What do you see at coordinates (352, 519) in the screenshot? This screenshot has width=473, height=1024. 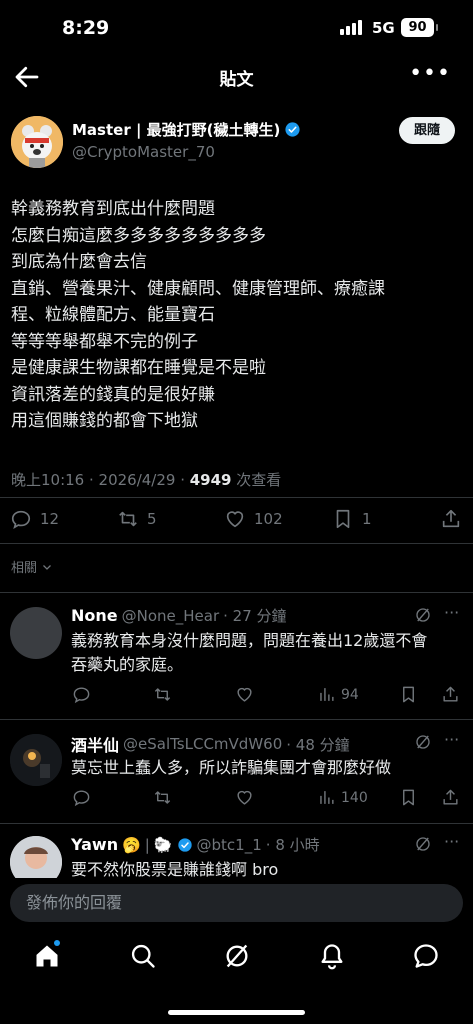 I see `bookmark-button: 1` at bounding box center [352, 519].